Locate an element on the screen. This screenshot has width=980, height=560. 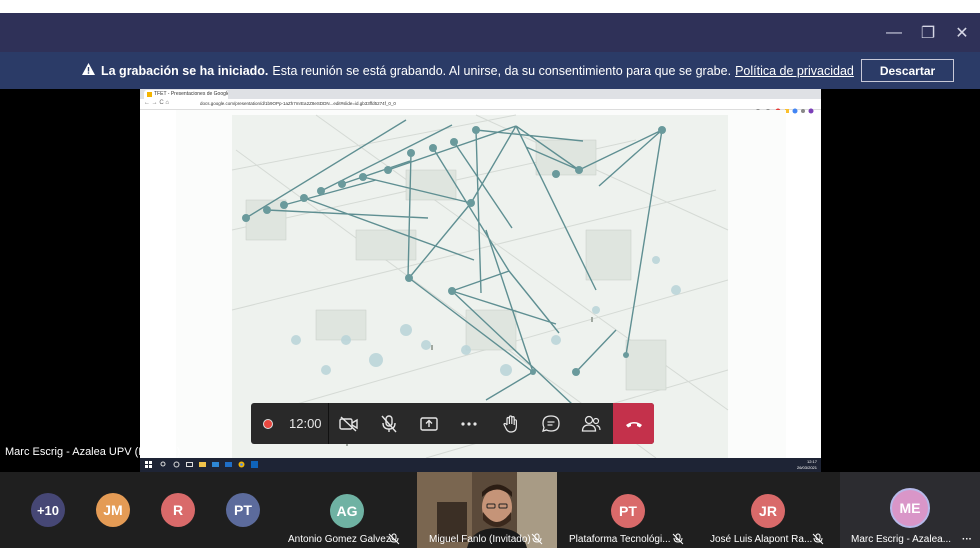
presenter-name: Marc Escrig - Azalea UPV (Invitado) is located at coordinates (93, 452).